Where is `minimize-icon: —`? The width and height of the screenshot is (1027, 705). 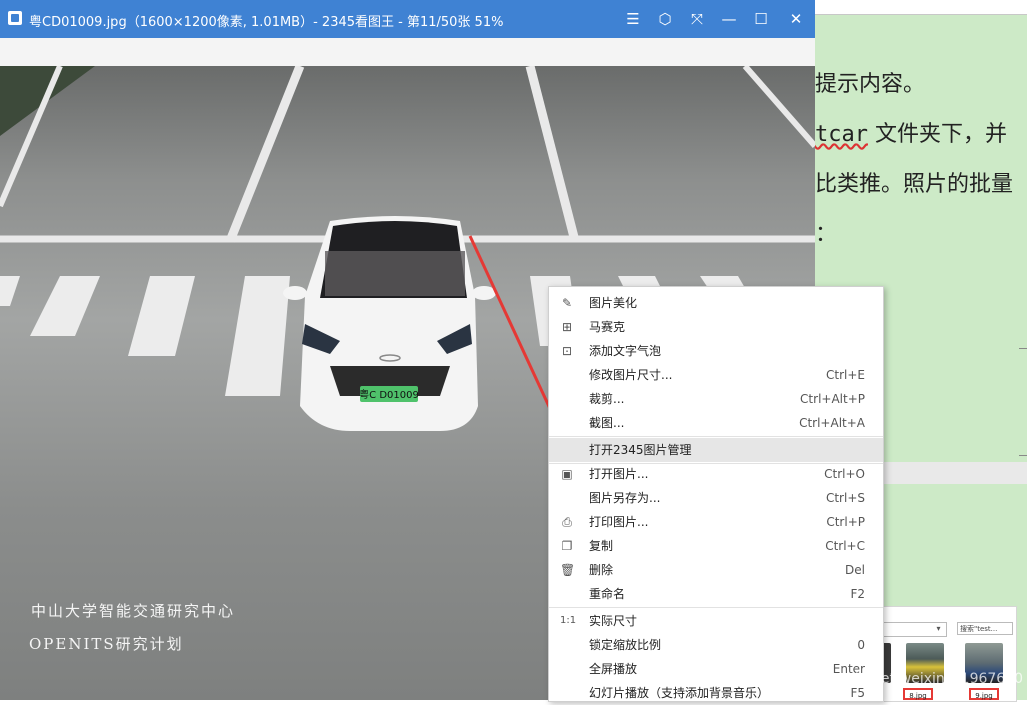
minimize-icon: — is located at coordinates (729, 19).